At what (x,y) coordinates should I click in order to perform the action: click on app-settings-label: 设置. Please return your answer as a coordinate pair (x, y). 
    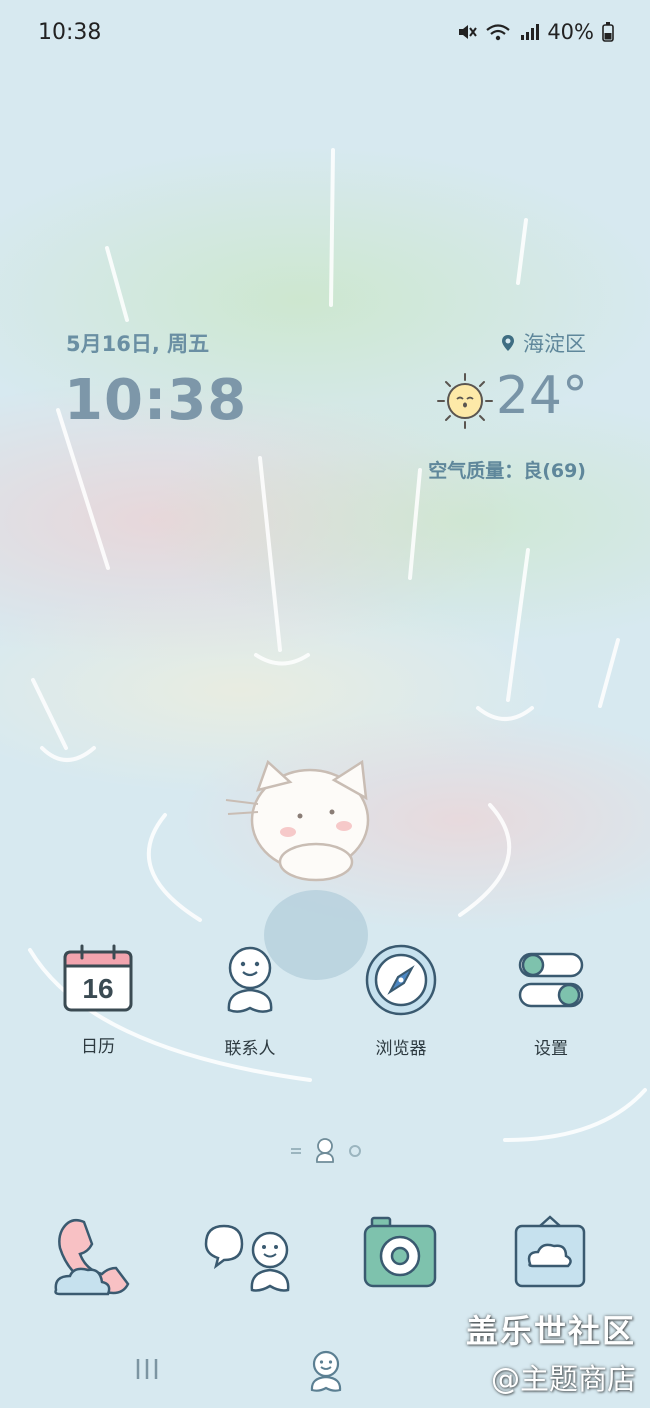
    Looking at the image, I should click on (551, 1049).